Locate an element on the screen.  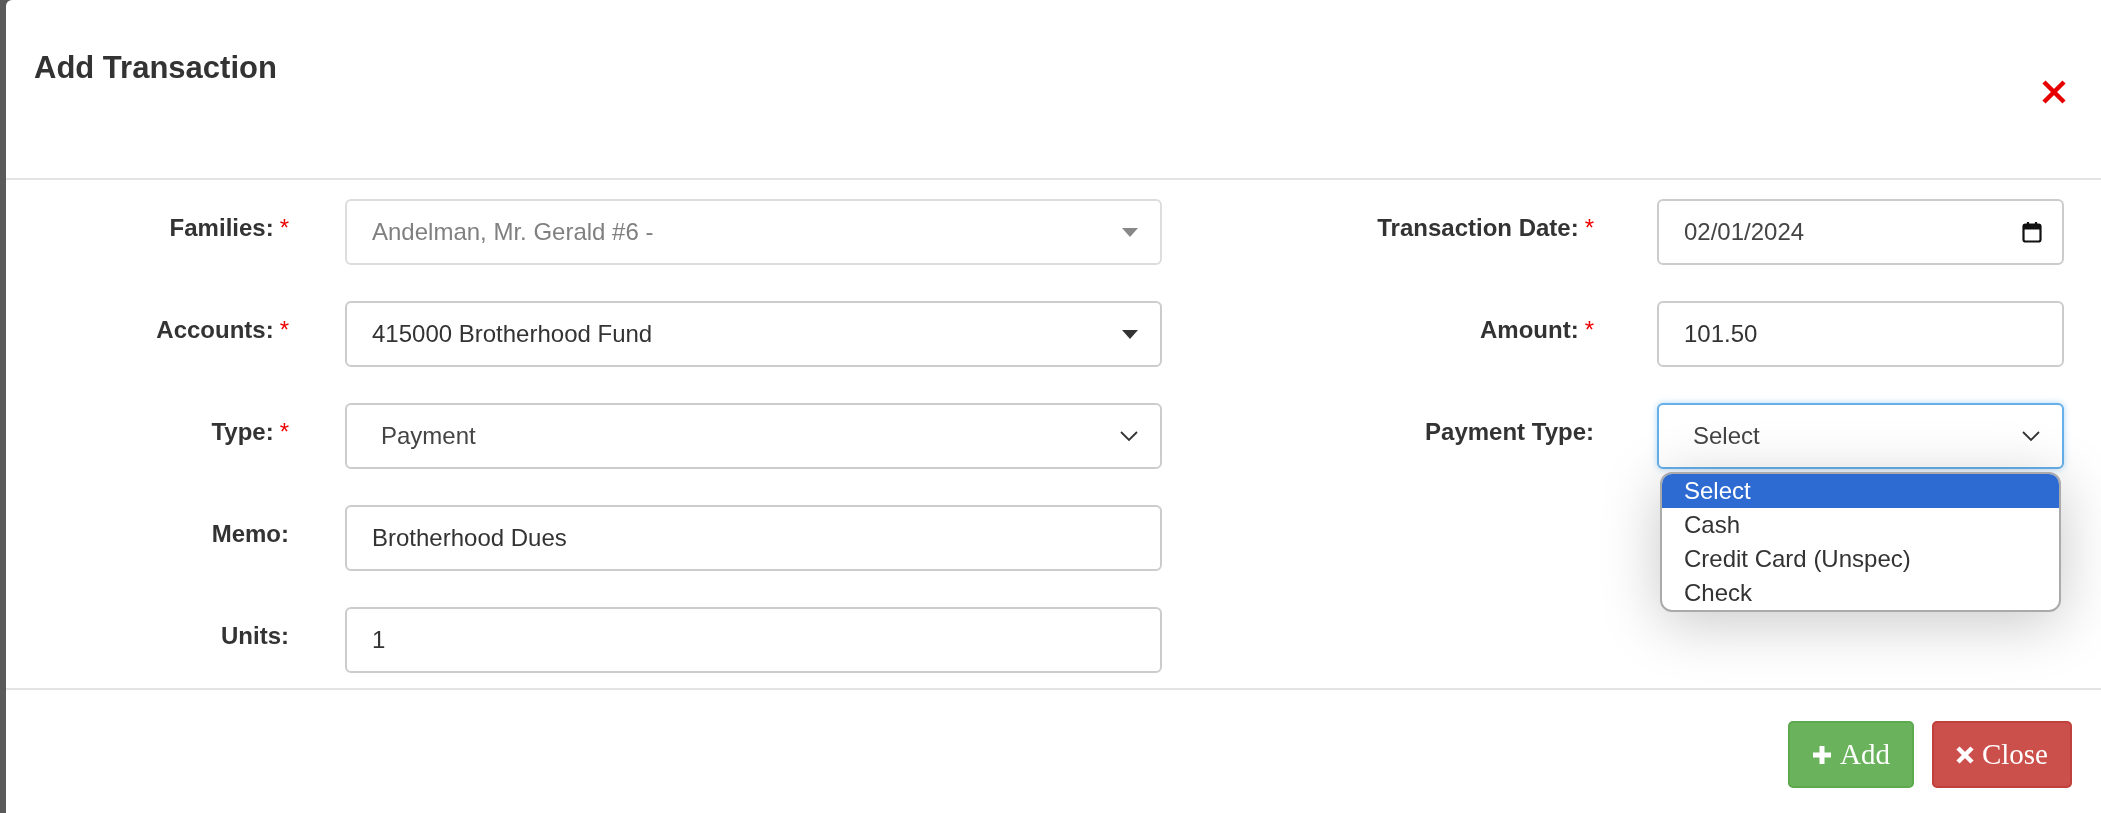
close-button: Close is located at coordinates (2001, 754).